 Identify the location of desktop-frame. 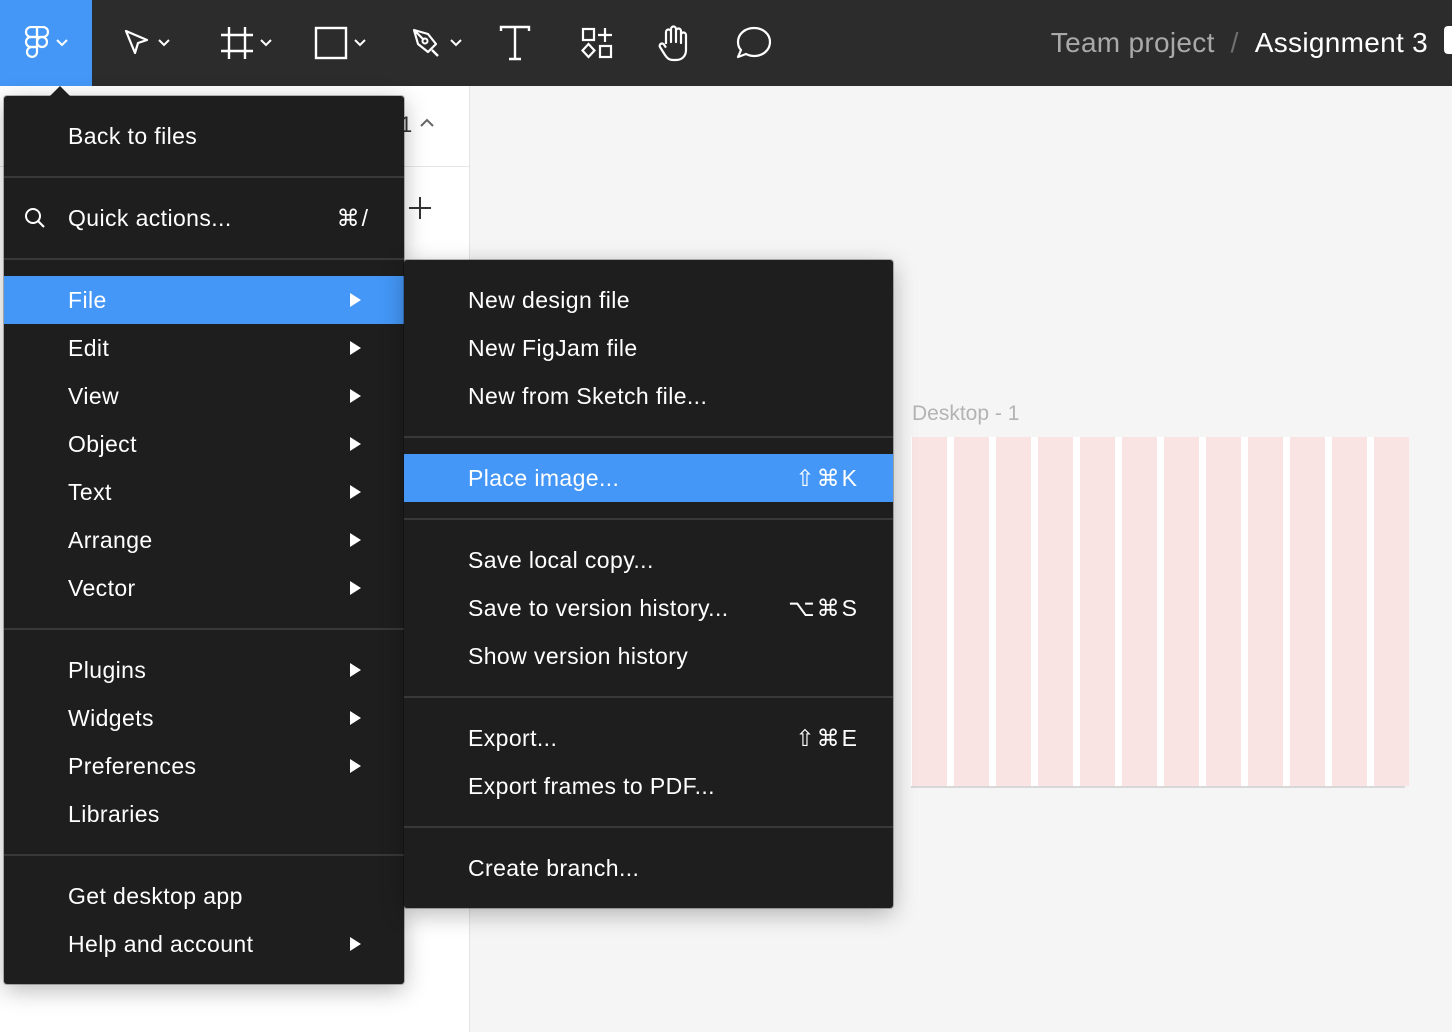
(1160, 612).